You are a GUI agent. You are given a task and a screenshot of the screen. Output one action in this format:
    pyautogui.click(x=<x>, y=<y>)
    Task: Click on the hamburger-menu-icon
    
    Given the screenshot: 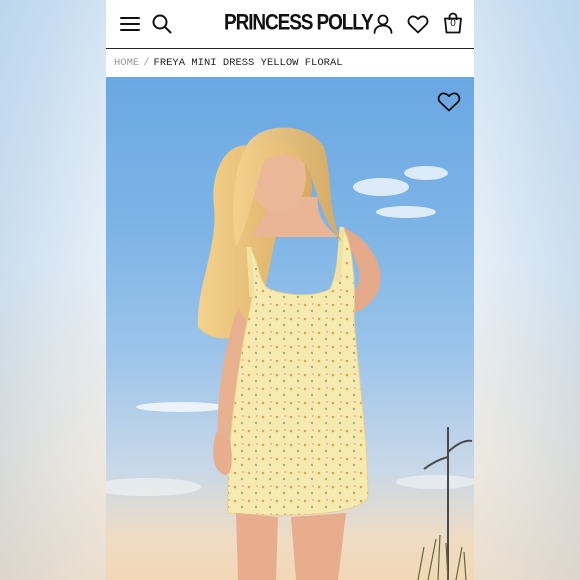 What is the action you would take?
    pyautogui.click(x=130, y=24)
    